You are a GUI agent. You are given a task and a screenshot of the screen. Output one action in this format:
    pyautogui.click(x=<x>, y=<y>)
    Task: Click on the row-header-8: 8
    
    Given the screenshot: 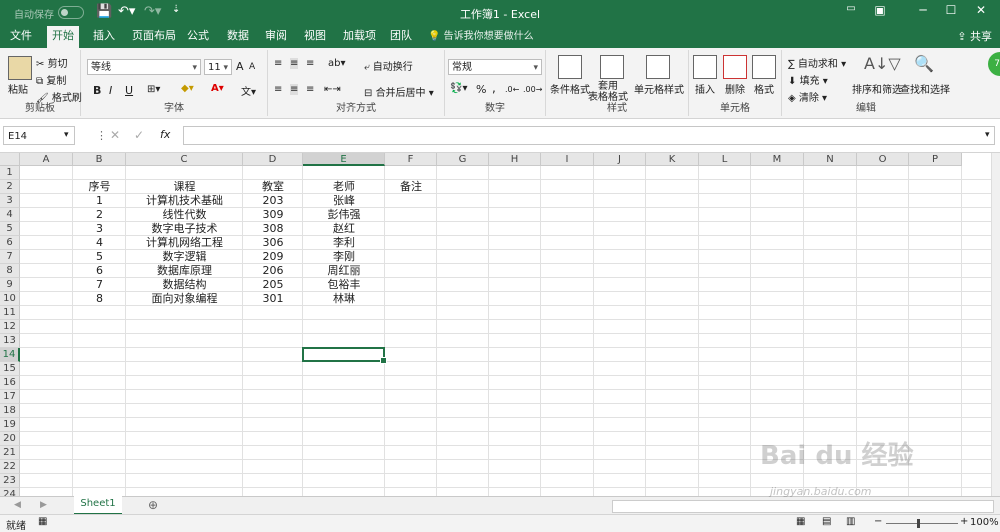 What is the action you would take?
    pyautogui.click(x=10, y=271)
    